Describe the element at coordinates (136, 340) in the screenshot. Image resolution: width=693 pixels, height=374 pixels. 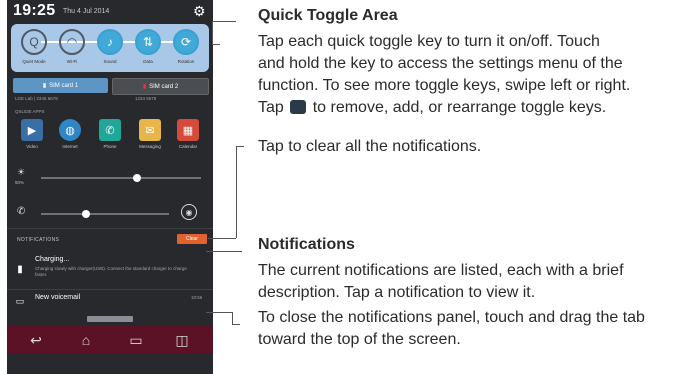
I see `recent-apps-icon: ▭` at that location.